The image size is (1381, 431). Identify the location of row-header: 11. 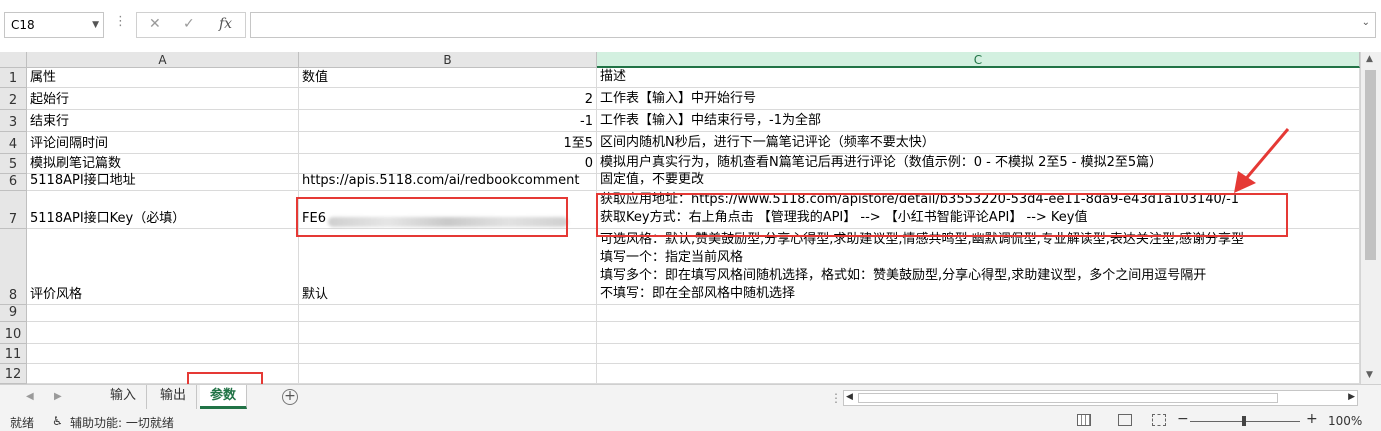
(13, 354).